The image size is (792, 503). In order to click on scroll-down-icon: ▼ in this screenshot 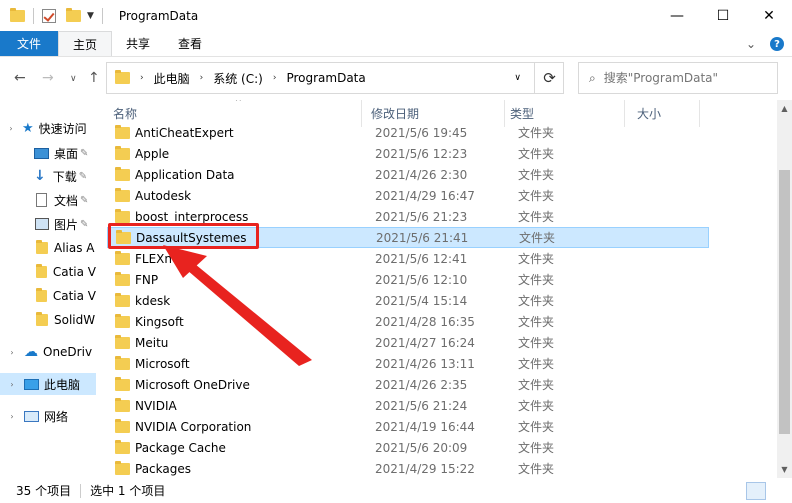, I will do `click(784, 469)`.